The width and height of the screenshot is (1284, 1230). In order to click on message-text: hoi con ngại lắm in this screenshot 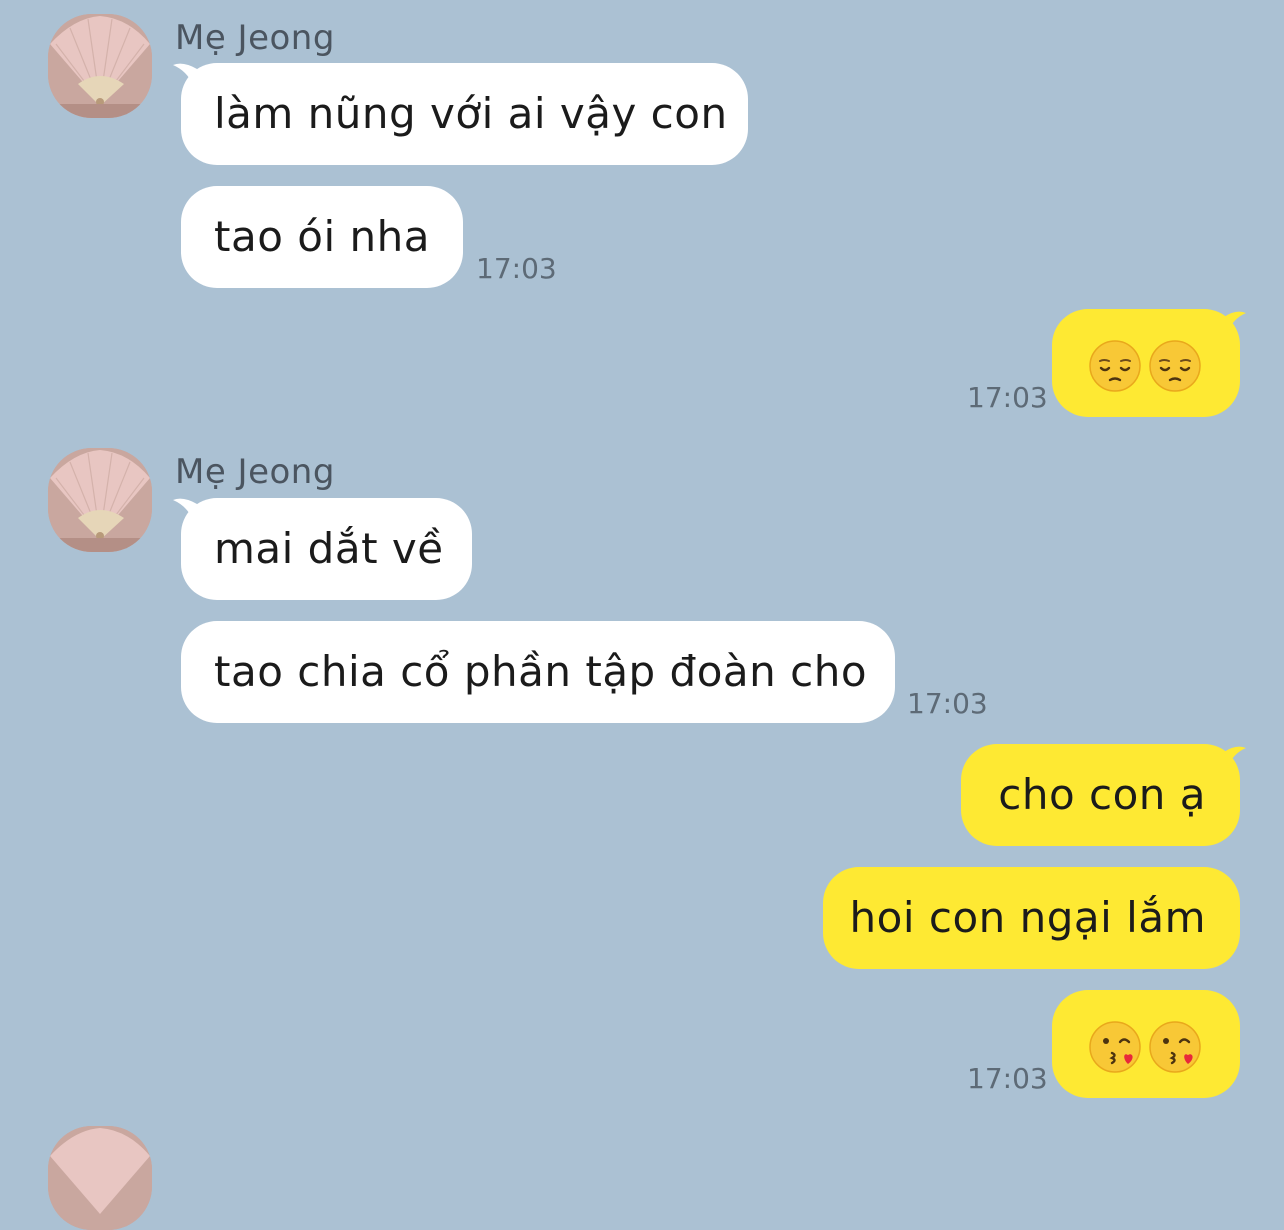, I will do `click(1027, 917)`.